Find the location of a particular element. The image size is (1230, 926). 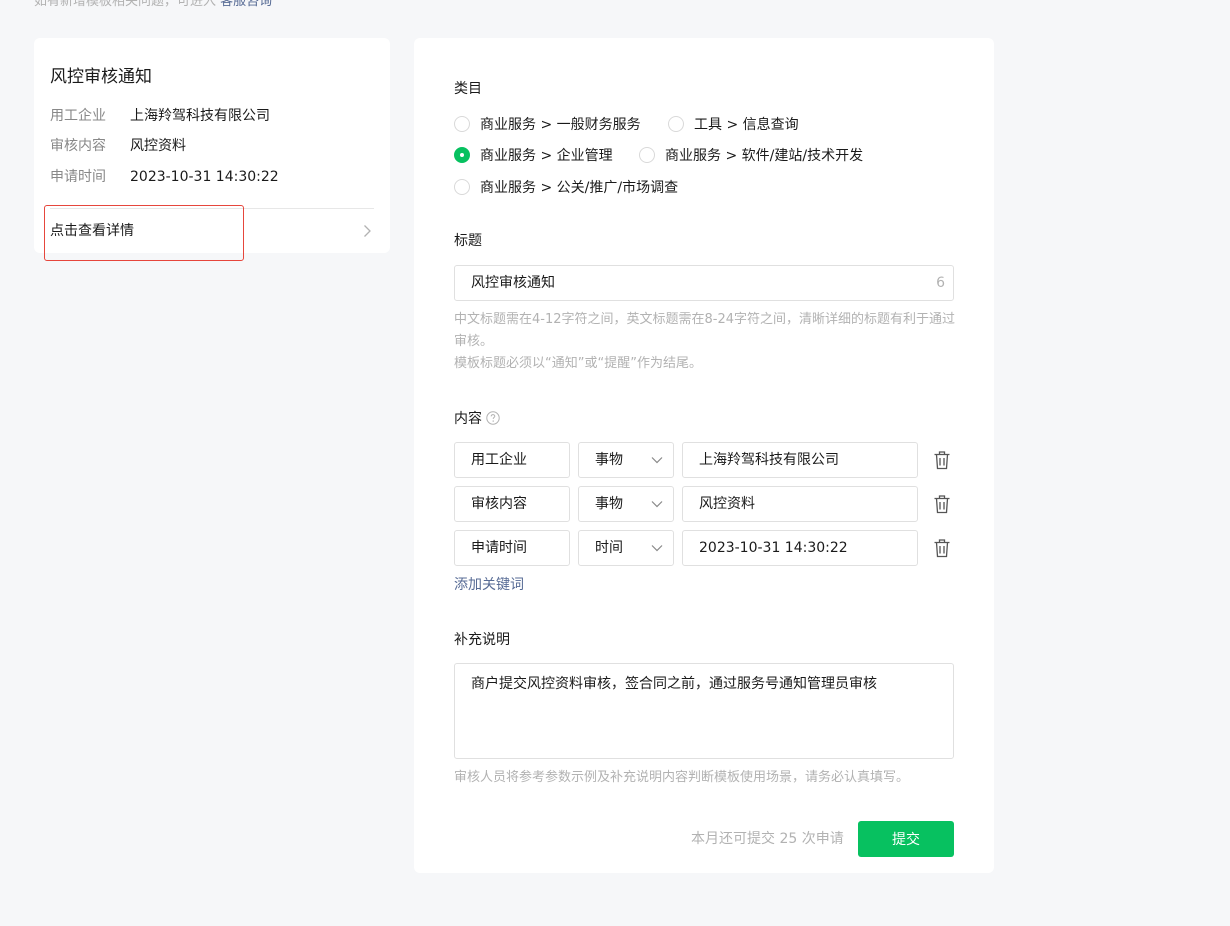

title-hint-suffix: 模板标题必须以“通知”或“提醒”作为结尾。 is located at coordinates (578, 363).